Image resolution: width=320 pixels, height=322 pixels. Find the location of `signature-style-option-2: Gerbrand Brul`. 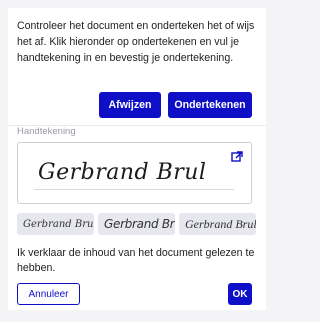

signature-style-option-2: Gerbrand Brul is located at coordinates (136, 224).